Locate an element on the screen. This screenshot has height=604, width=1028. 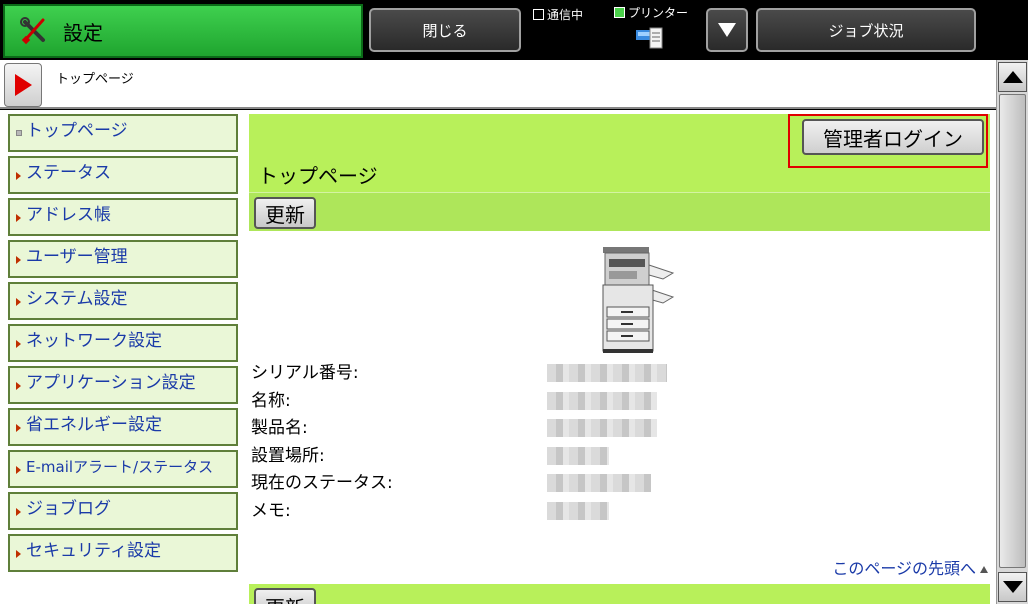
serial-number-label: シリアル番号: is located at coordinates (305, 373).